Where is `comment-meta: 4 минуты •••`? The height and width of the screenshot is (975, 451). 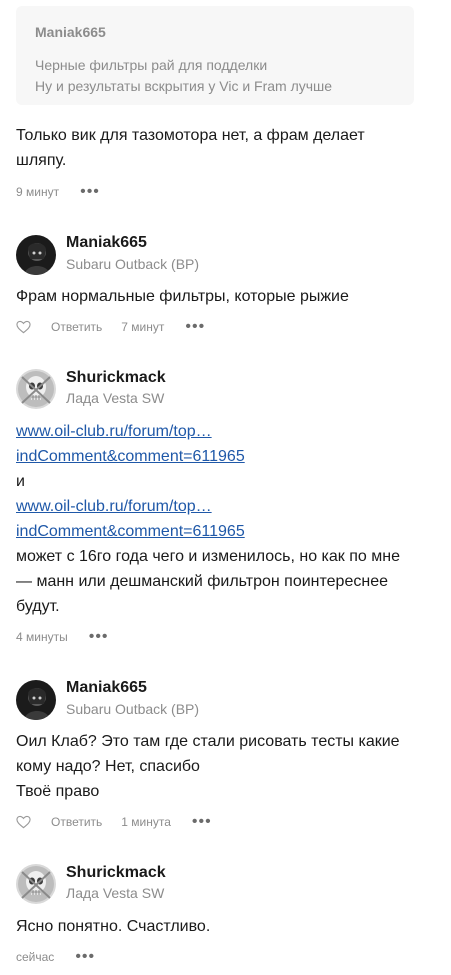 comment-meta: 4 минуты ••• is located at coordinates (62, 637).